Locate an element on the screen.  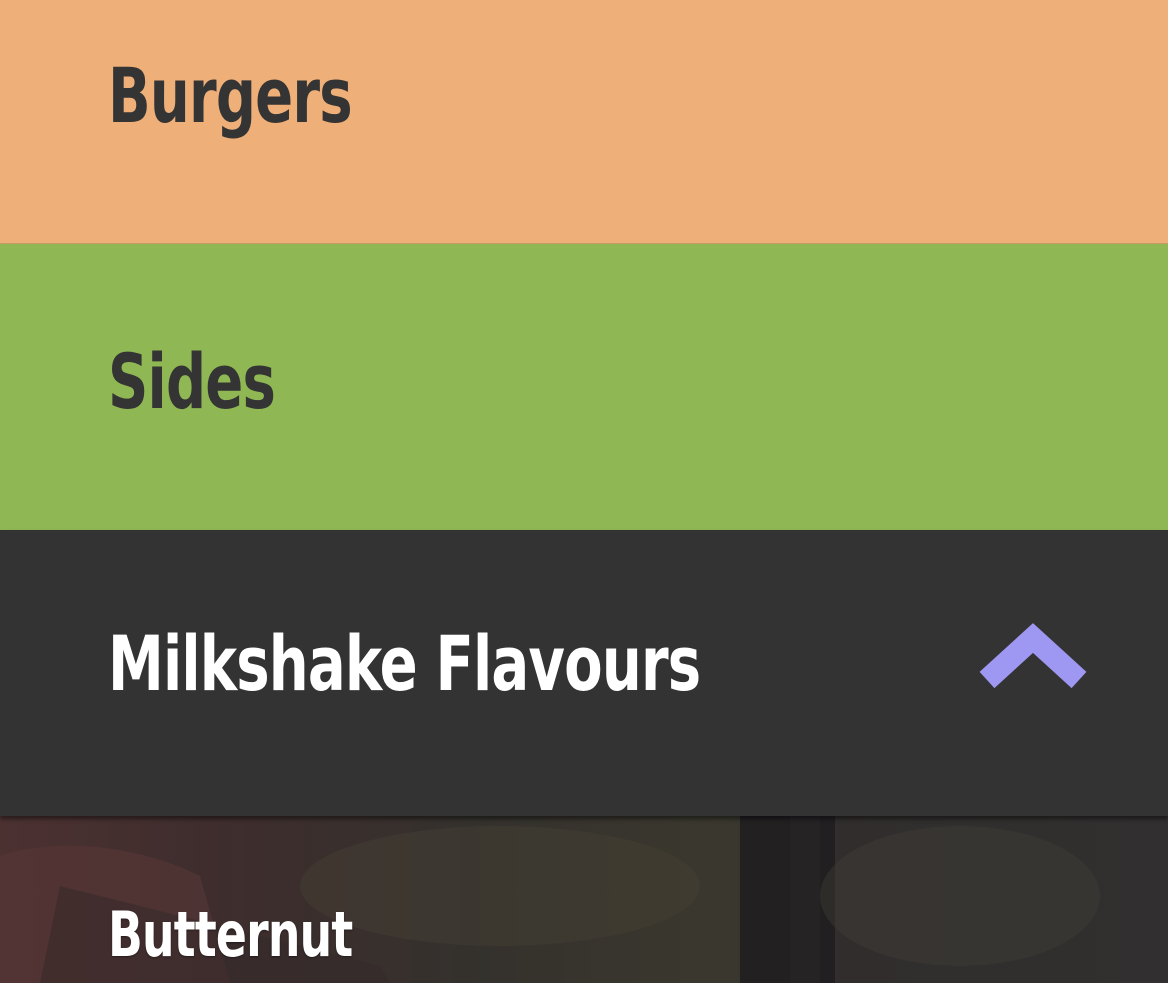
flavour-label: Butternut is located at coordinates (230, 934).